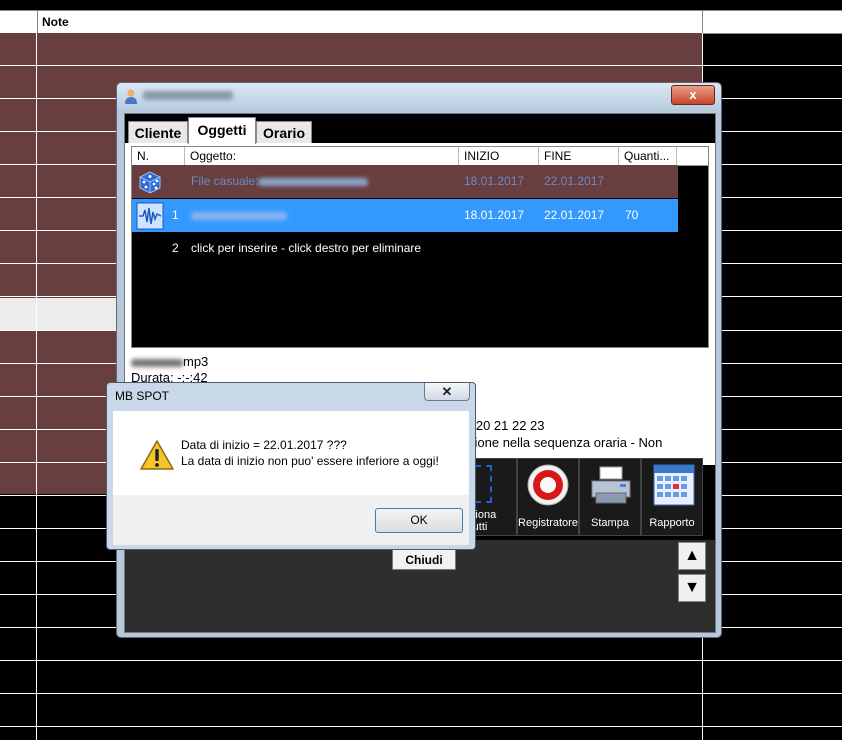  I want to click on list-item: File casuale: 18.01.2017 22.01.2017, so click(405, 181).